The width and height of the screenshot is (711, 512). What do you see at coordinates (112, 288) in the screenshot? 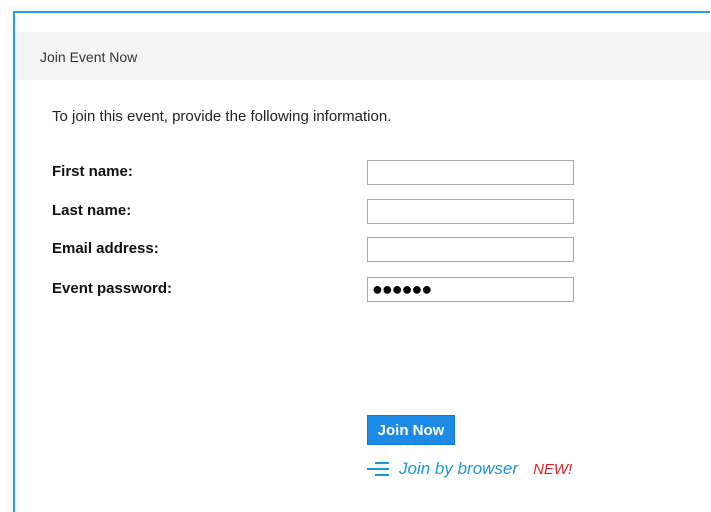
I see `event-password-label: Event password:` at bounding box center [112, 288].